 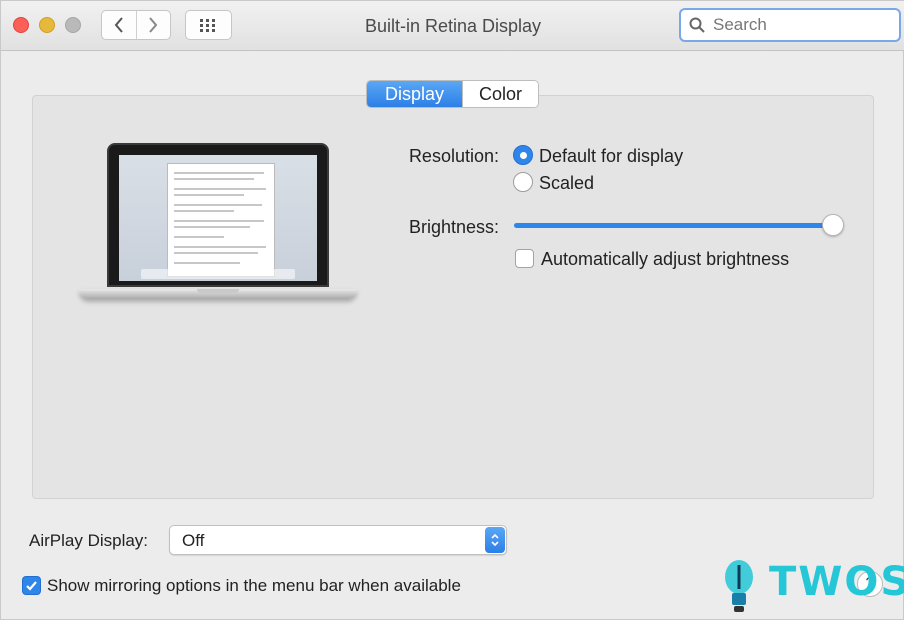 I want to click on tab-display: Display, so click(x=414, y=94).